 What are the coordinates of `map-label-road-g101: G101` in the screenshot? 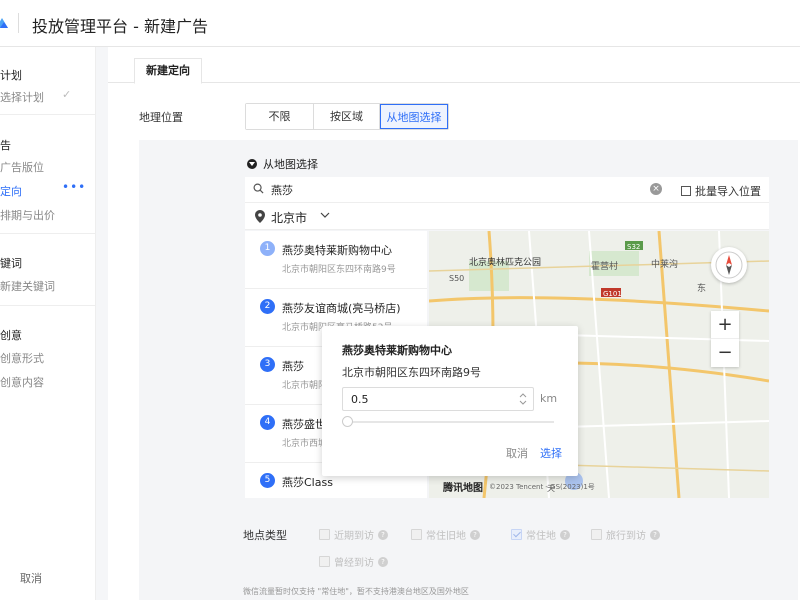 It's located at (612, 294).